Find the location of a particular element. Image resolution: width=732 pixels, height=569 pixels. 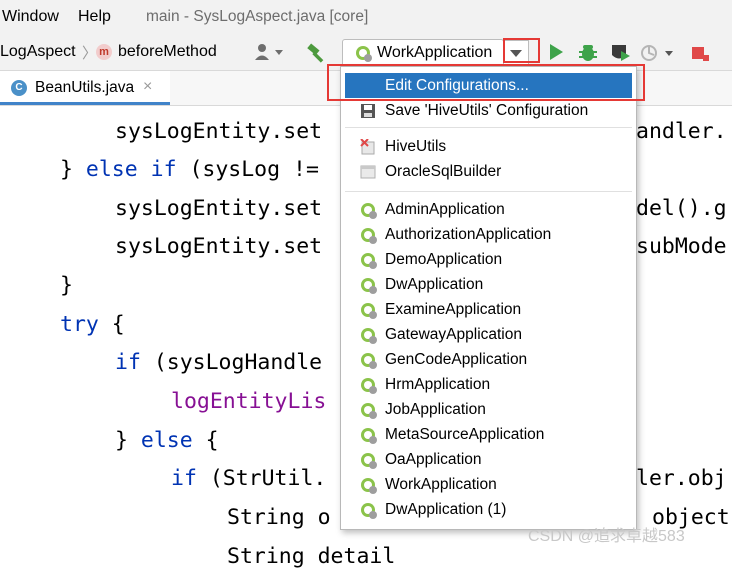

config-item-application: ExamineApplication is located at coordinates (488, 309).